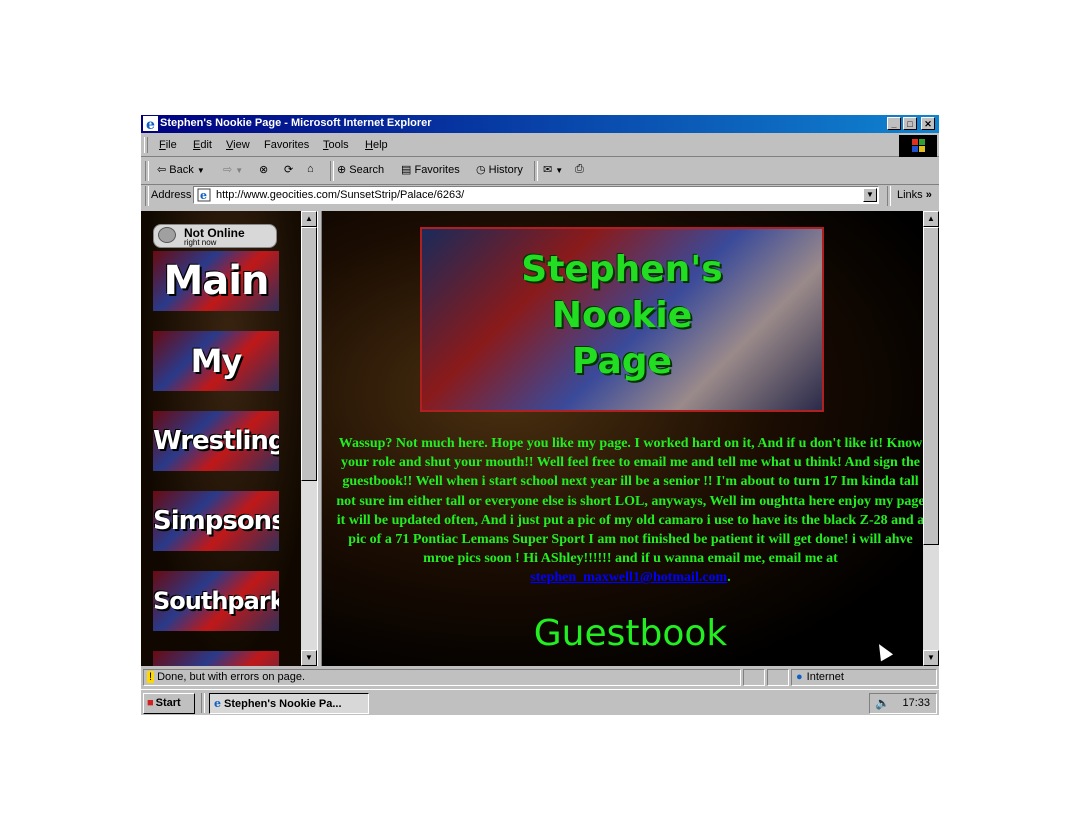  I want to click on search-icon: ⊕, so click(342, 170).